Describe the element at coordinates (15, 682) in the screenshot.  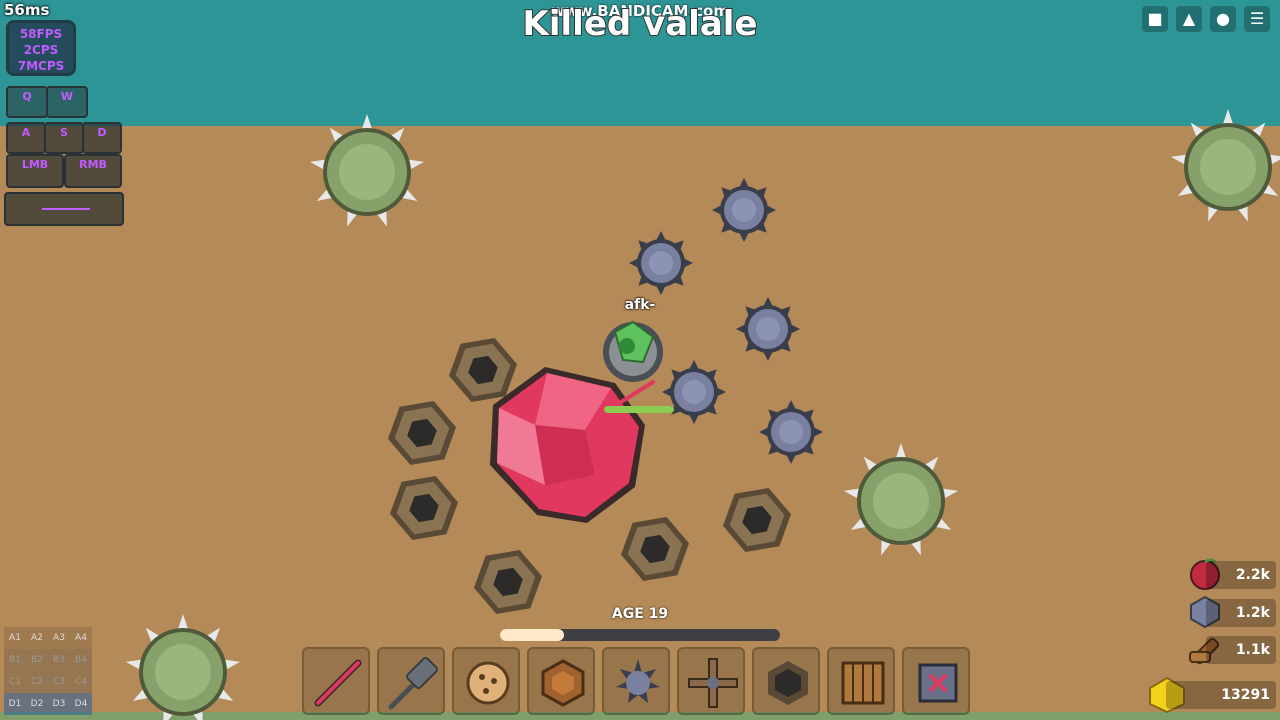
I see `grid-cell: C1` at that location.